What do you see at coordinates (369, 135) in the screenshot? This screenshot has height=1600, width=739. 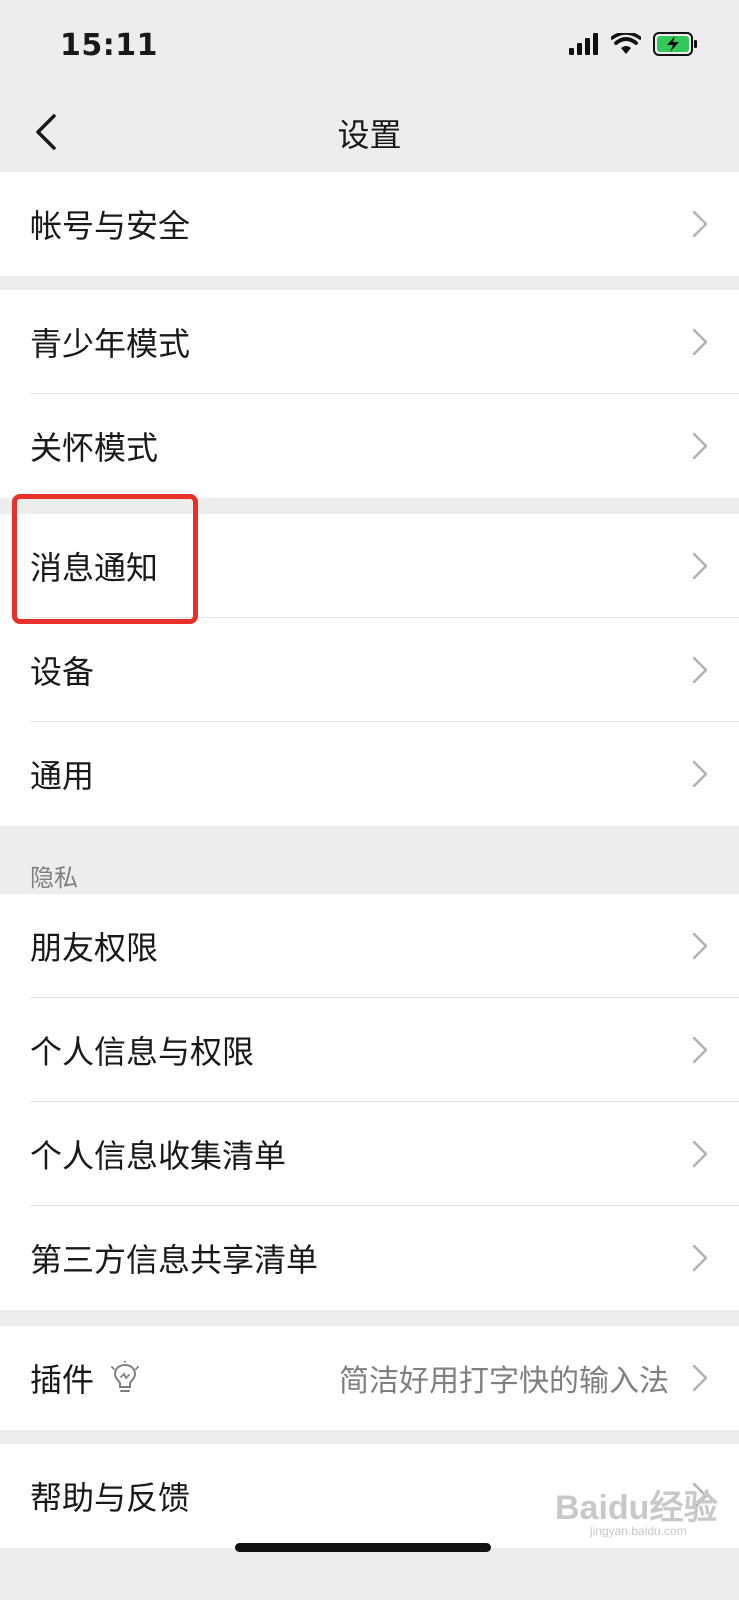 I see `page-title: 设置` at bounding box center [369, 135].